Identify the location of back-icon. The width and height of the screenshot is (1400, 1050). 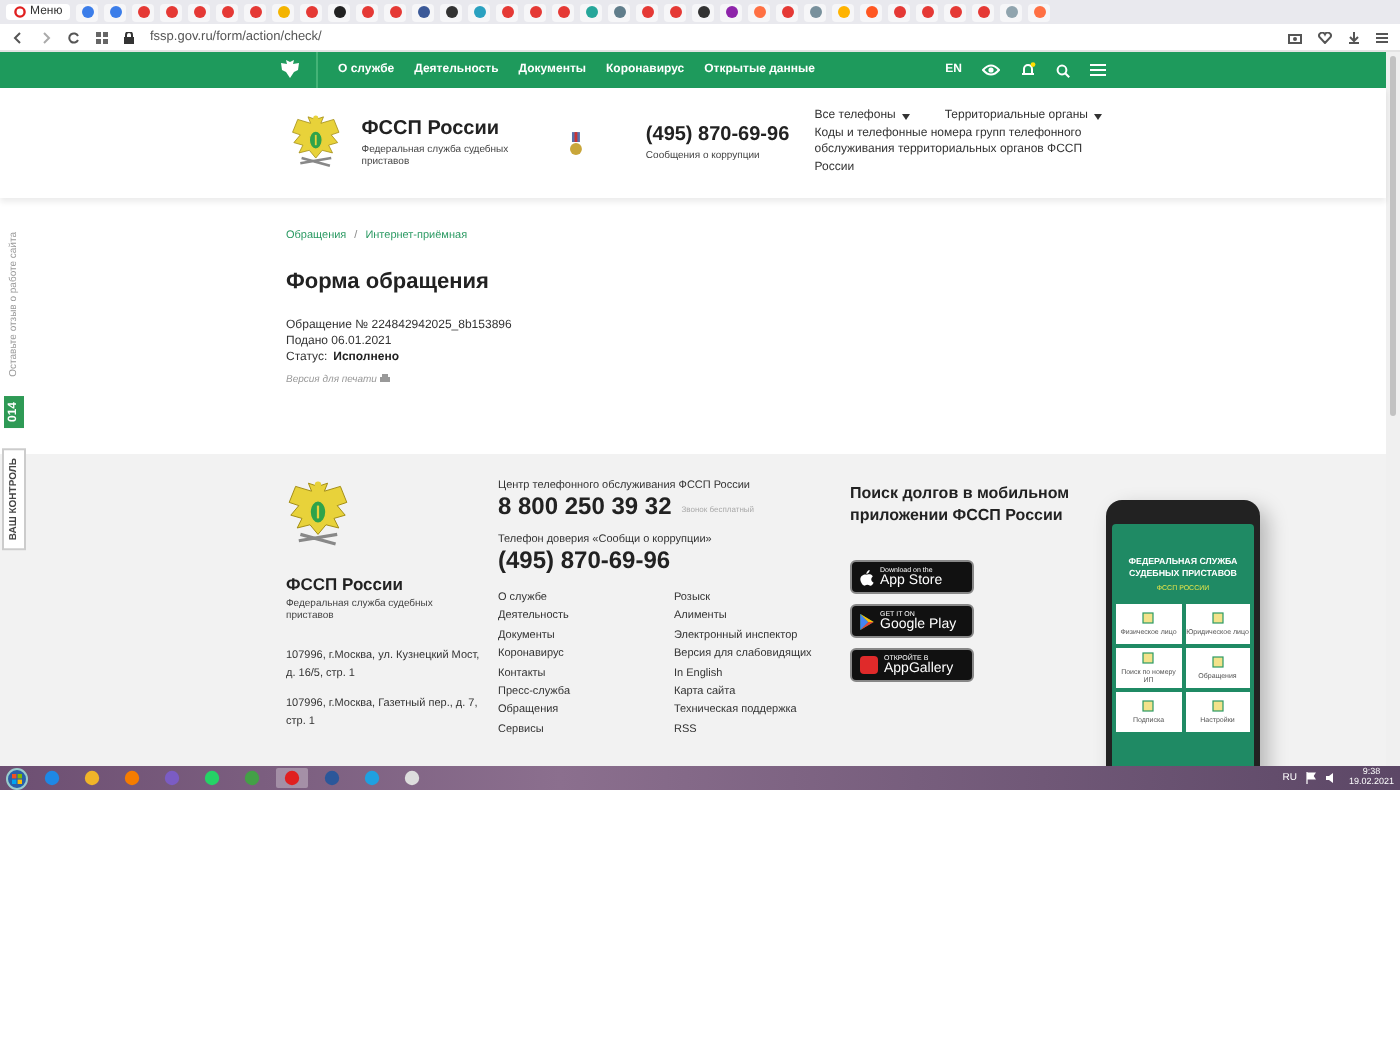
(18, 37).